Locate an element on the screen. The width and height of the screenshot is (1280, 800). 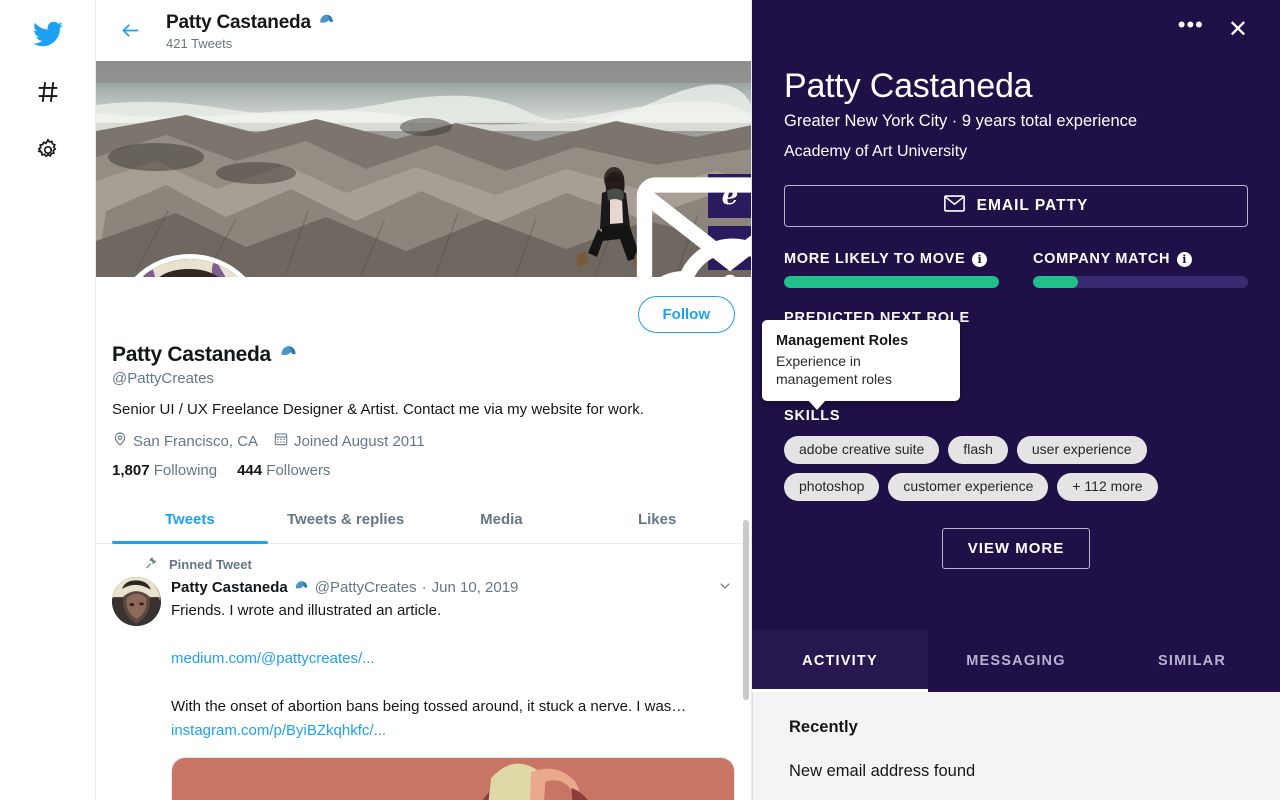
pinned-label-row: Pinned Tweet is located at coordinates (439, 564).